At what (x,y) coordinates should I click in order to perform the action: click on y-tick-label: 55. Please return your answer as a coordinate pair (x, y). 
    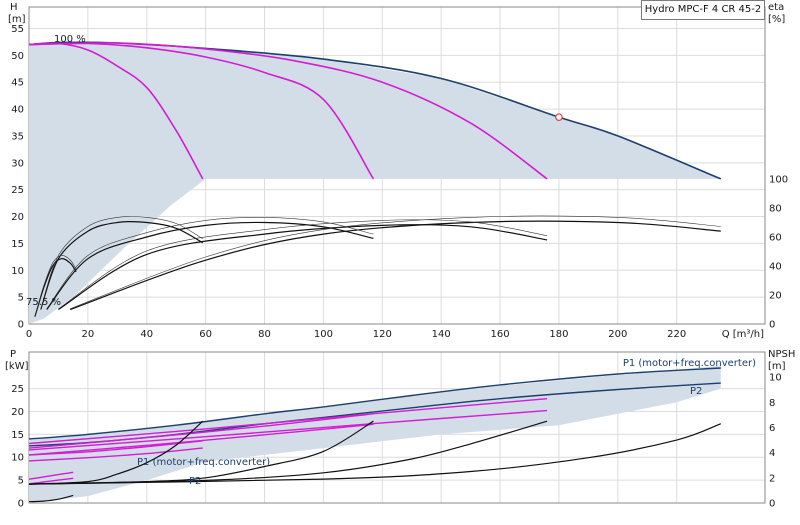
    Looking at the image, I should click on (17, 29).